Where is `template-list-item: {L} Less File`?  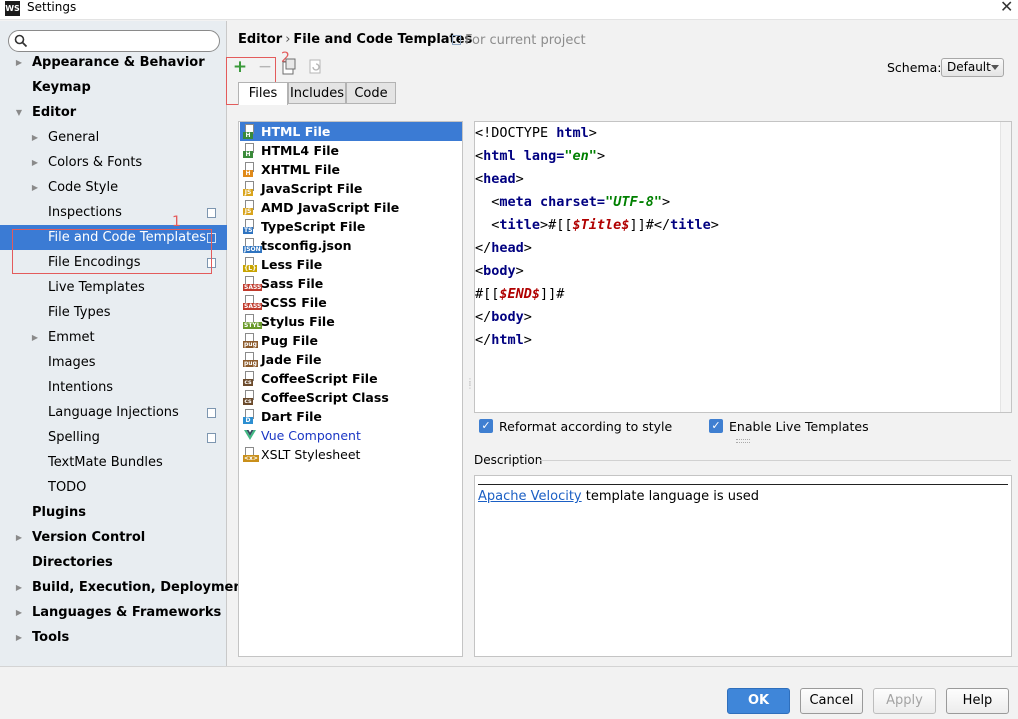 template-list-item: {L} Less File is located at coordinates (351, 264).